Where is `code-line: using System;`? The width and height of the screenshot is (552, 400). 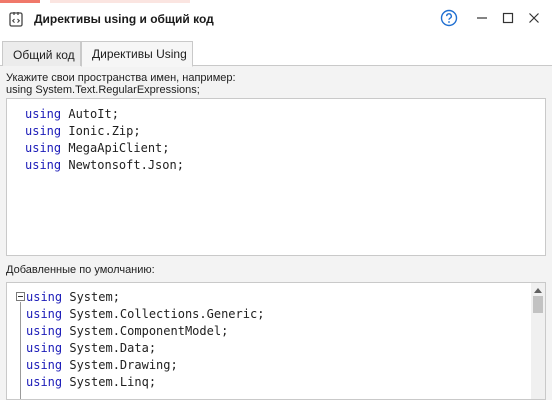 code-line: using System; is located at coordinates (145, 297).